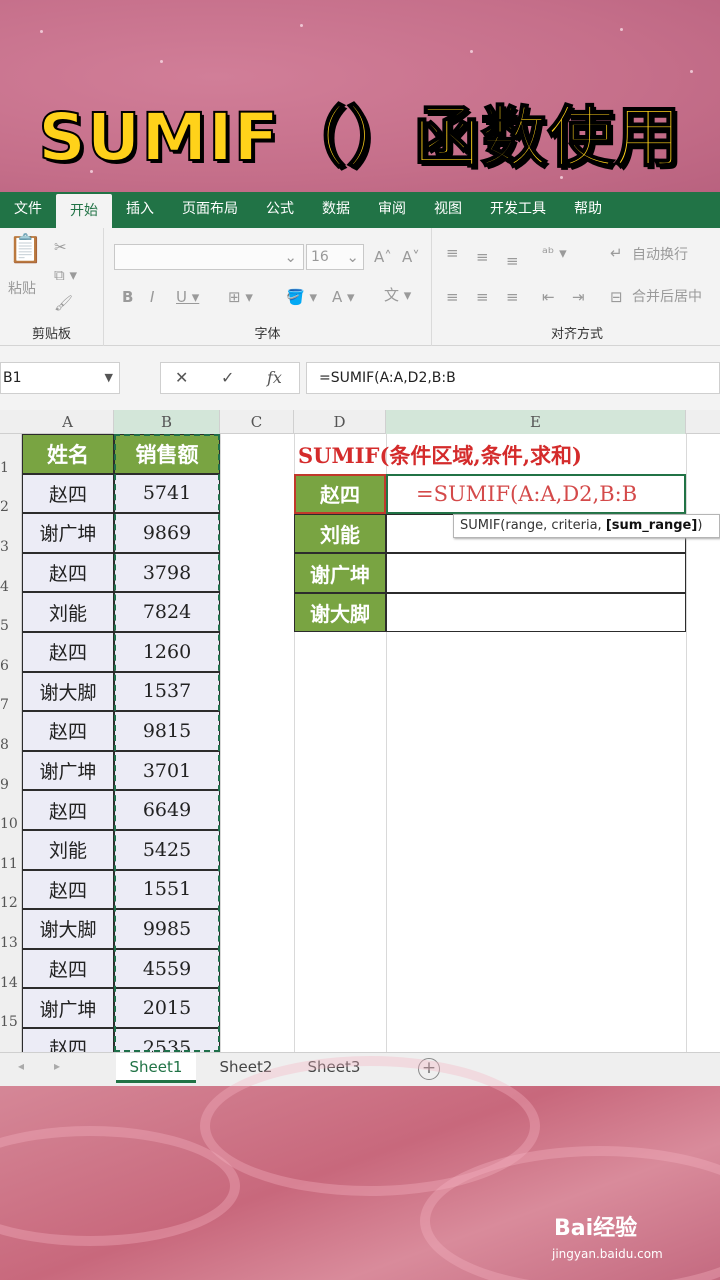 Image resolution: width=720 pixels, height=1280 pixels. I want to click on align-top-icon: ≡, so click(452, 253).